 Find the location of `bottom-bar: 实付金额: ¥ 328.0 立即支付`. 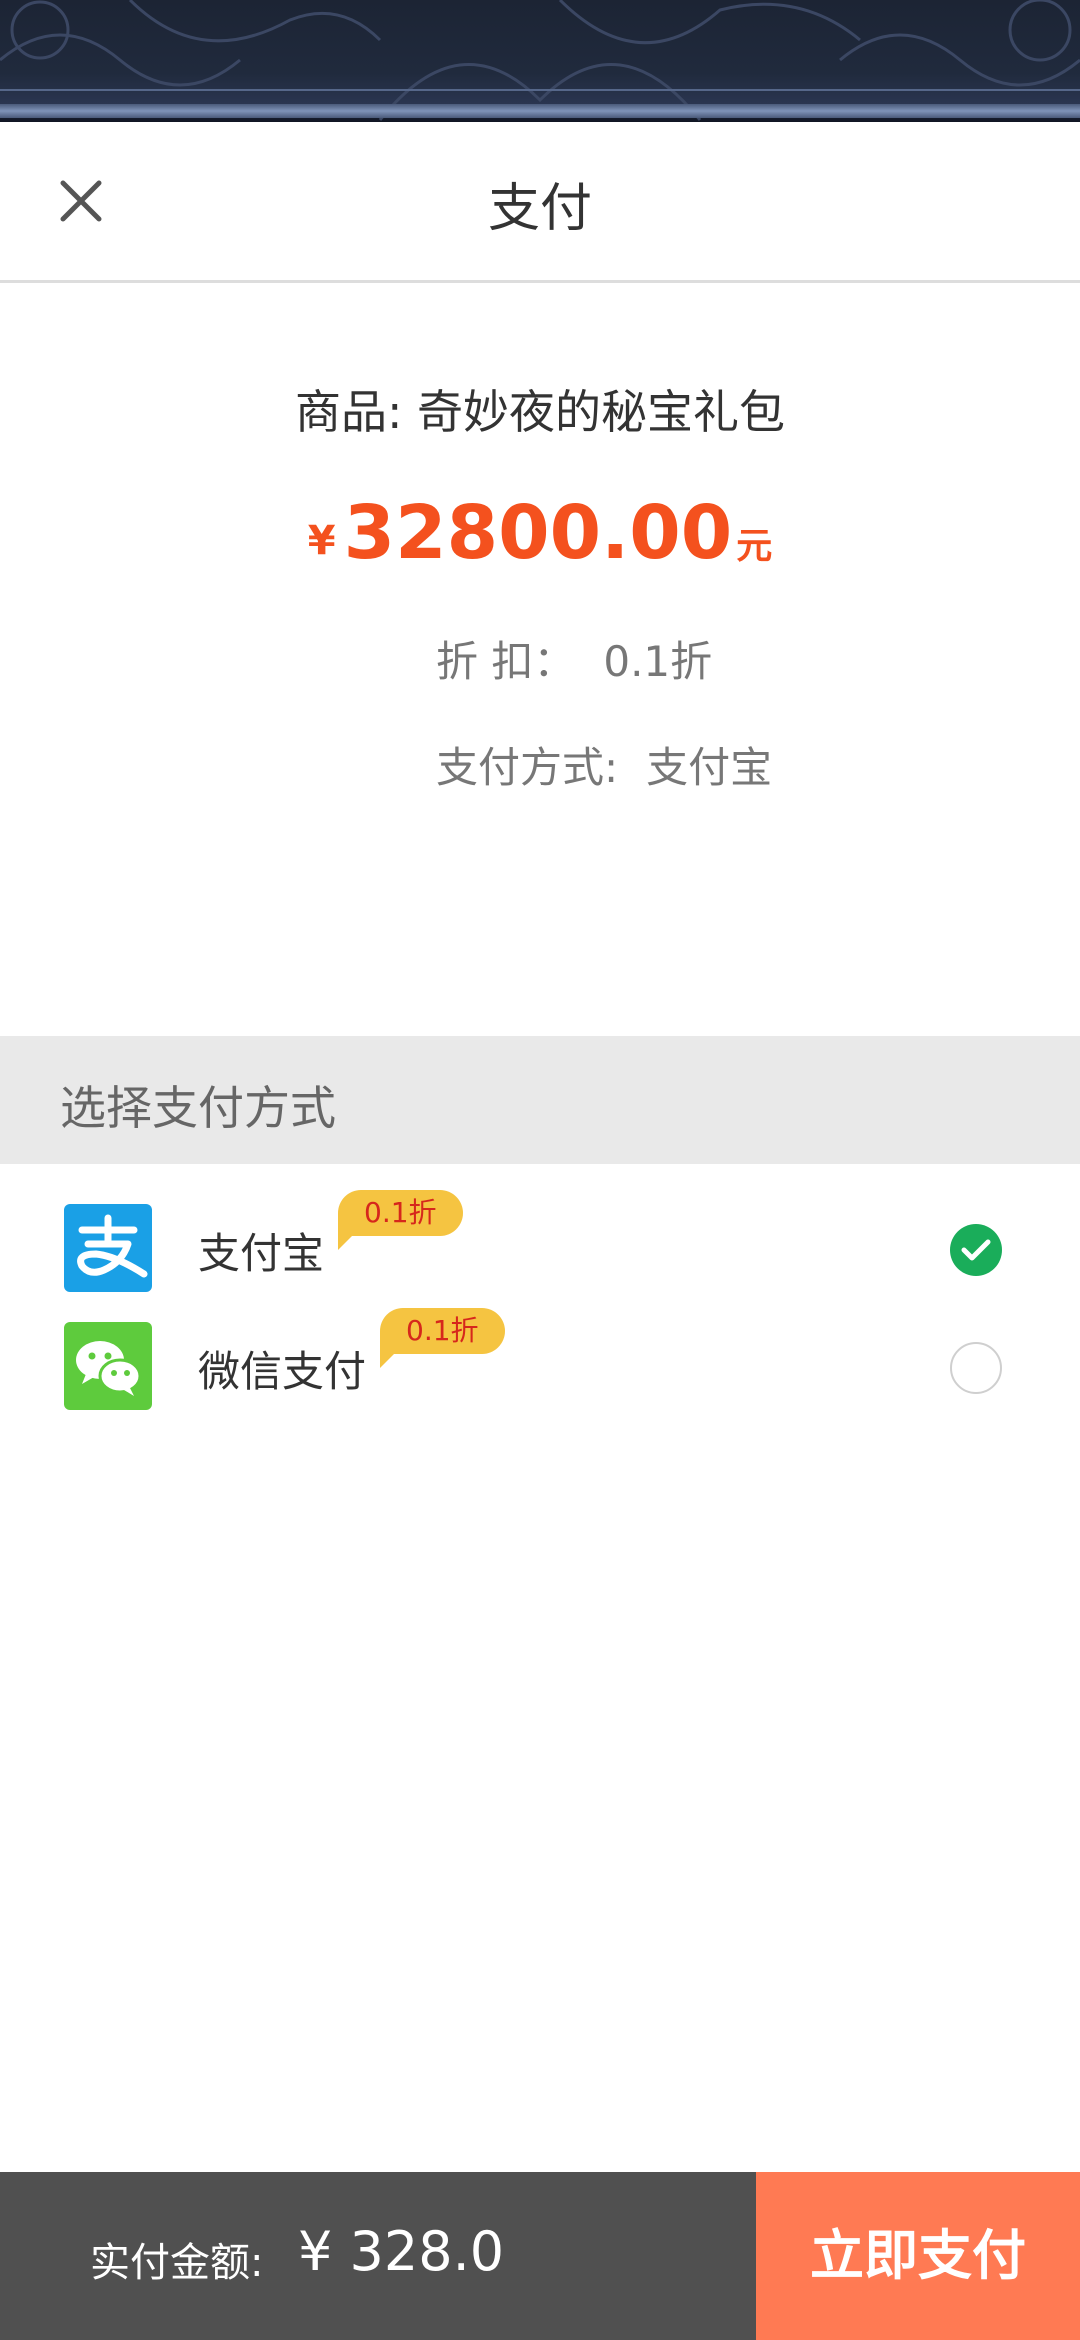

bottom-bar: 实付金额: ¥ 328.0 立即支付 is located at coordinates (540, 2256).